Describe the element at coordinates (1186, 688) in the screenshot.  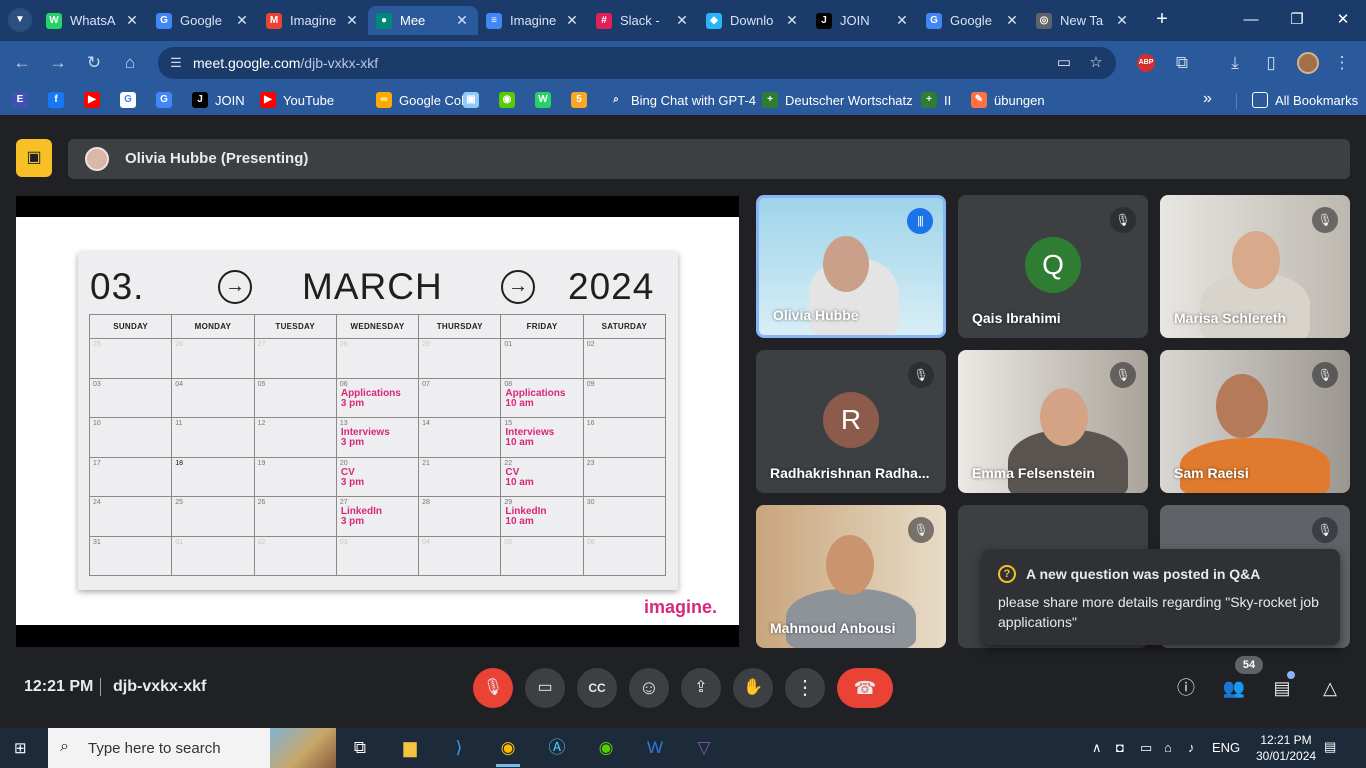
I see `meeting-info-icon: ⓘ` at that location.